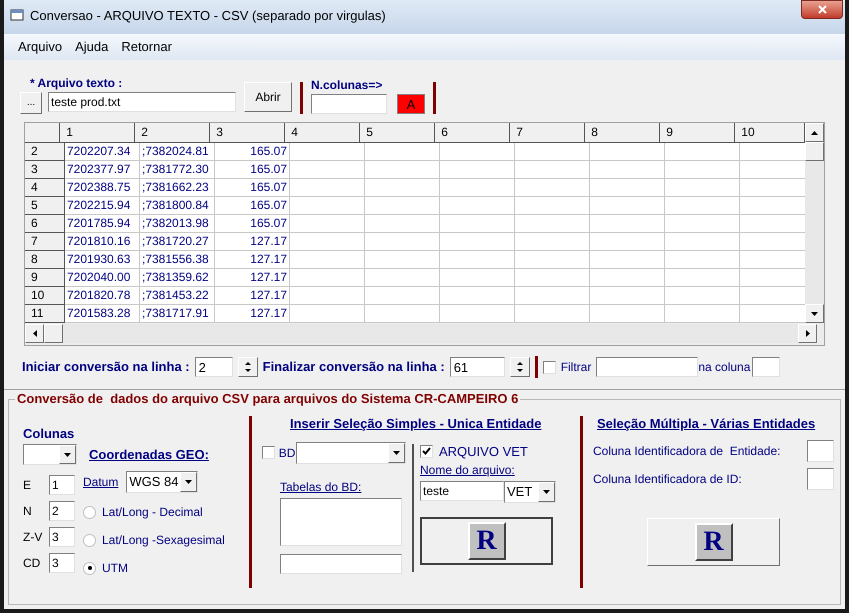 This screenshot has height=613, width=849. I want to click on row-header: 7, so click(45, 242).